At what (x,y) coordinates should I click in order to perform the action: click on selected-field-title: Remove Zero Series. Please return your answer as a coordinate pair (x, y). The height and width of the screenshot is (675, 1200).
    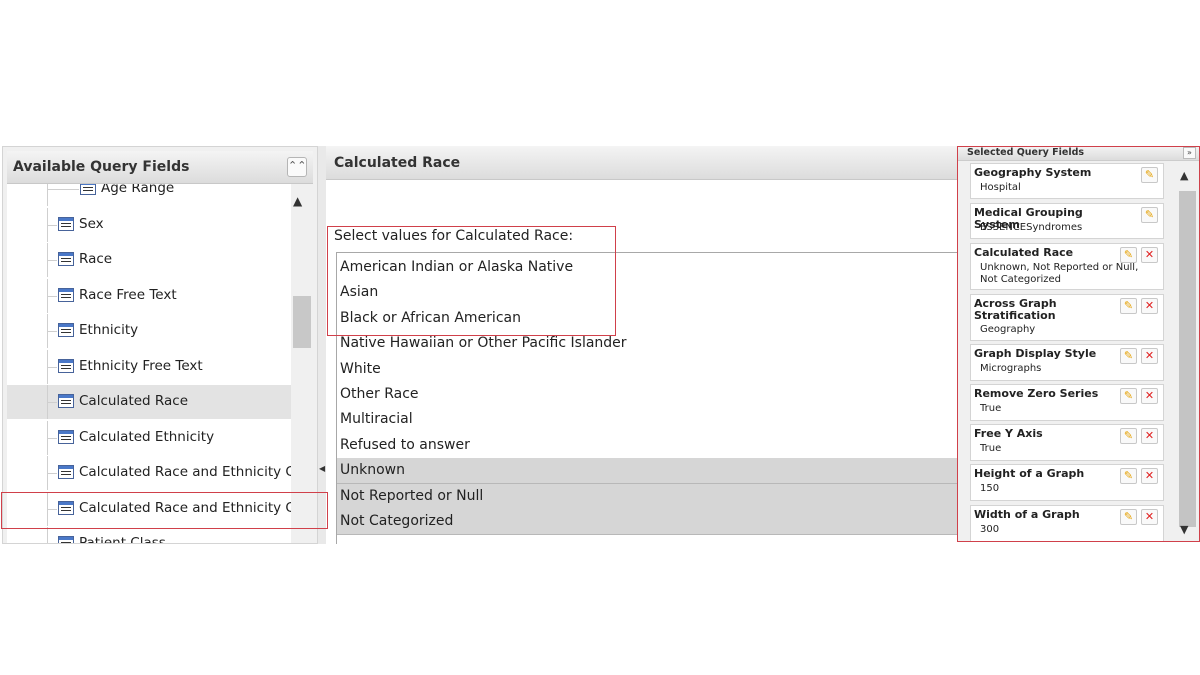
    Looking at the image, I should click on (1036, 393).